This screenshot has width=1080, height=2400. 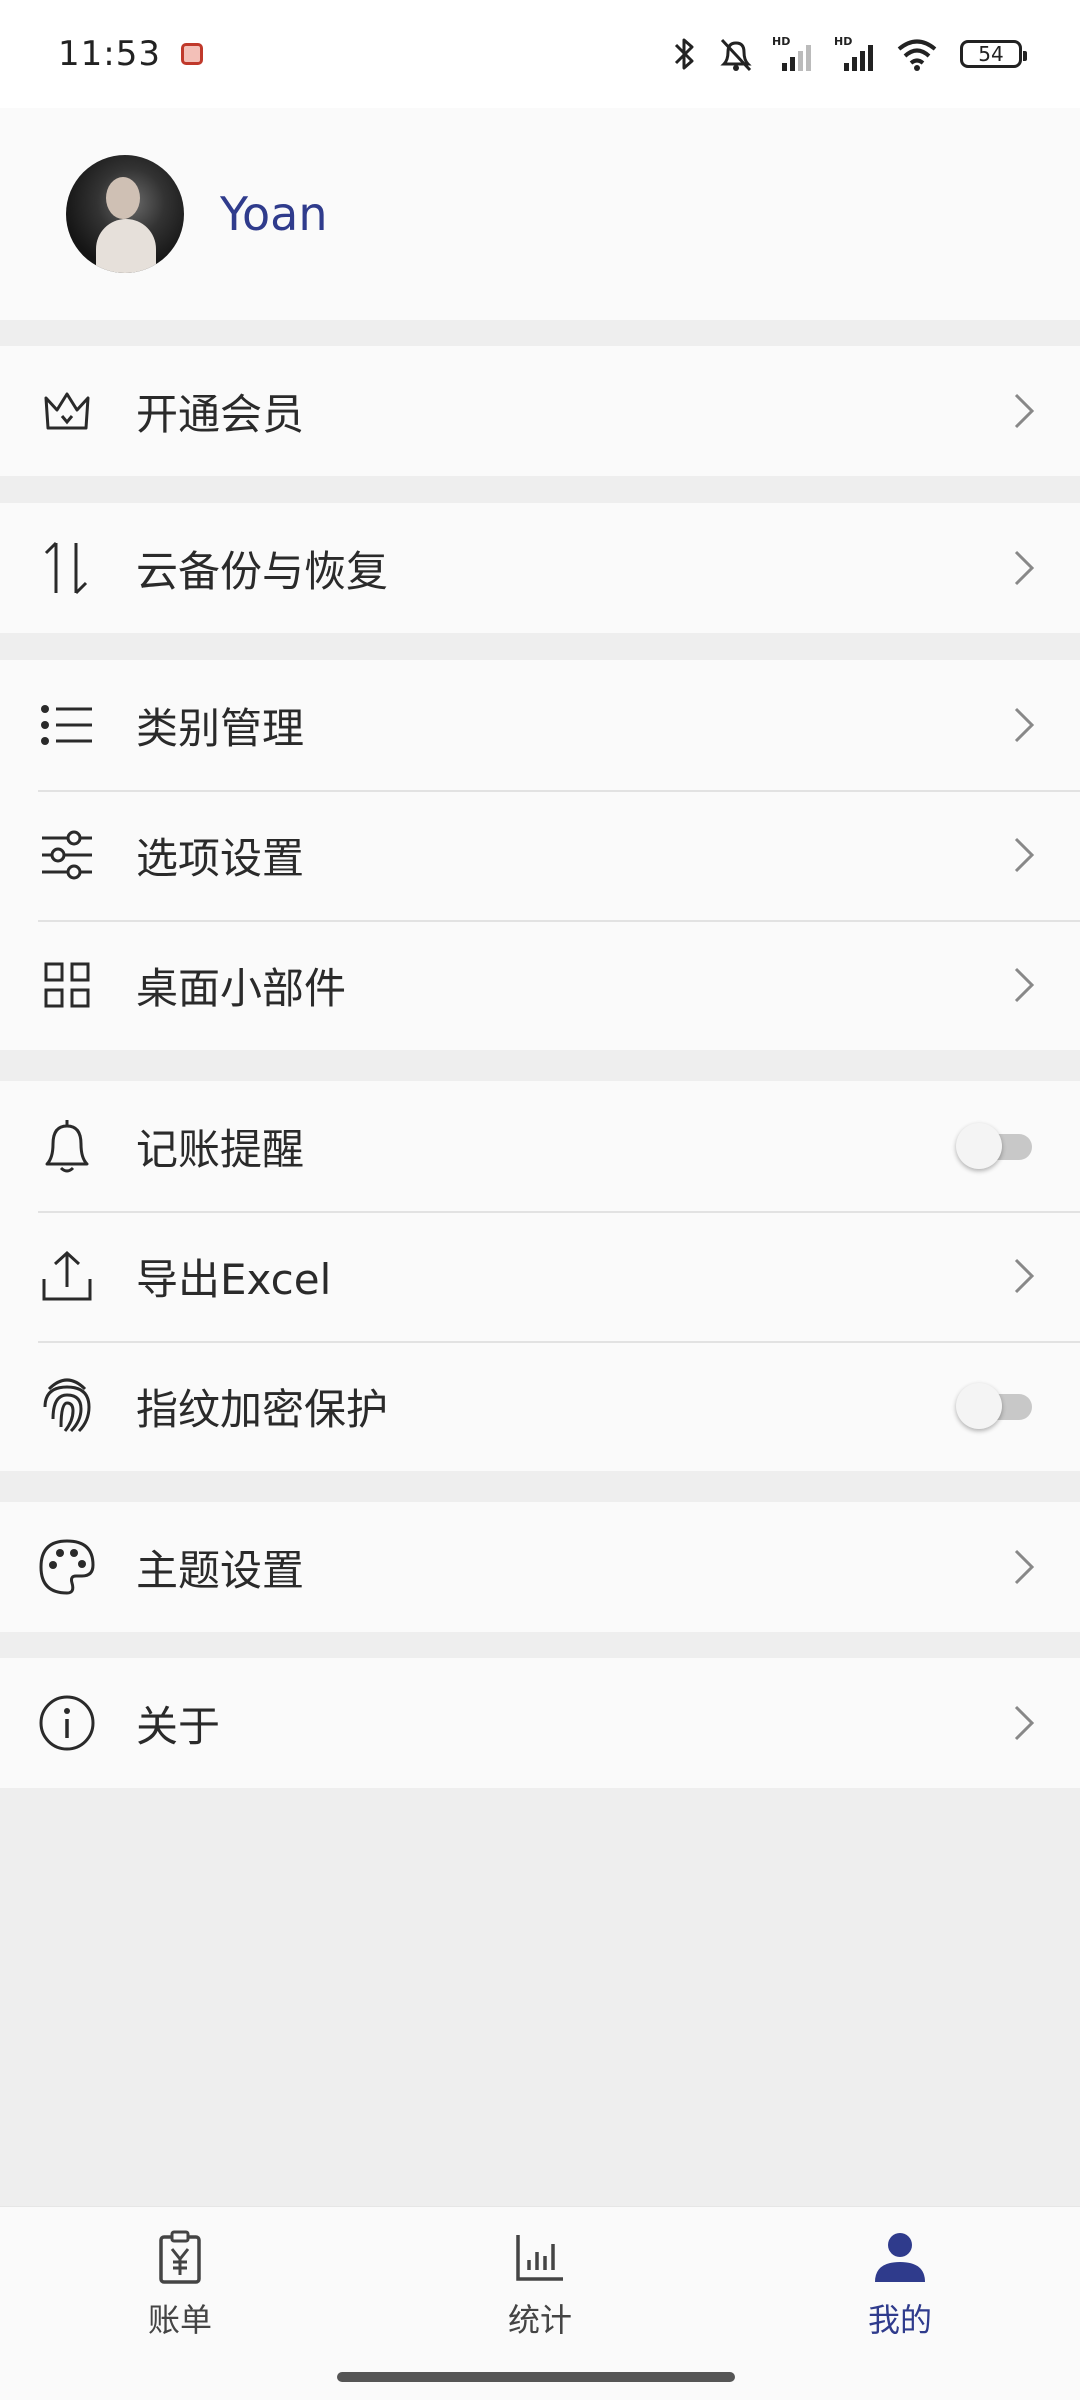 I want to click on avatar, so click(x=125, y=214).